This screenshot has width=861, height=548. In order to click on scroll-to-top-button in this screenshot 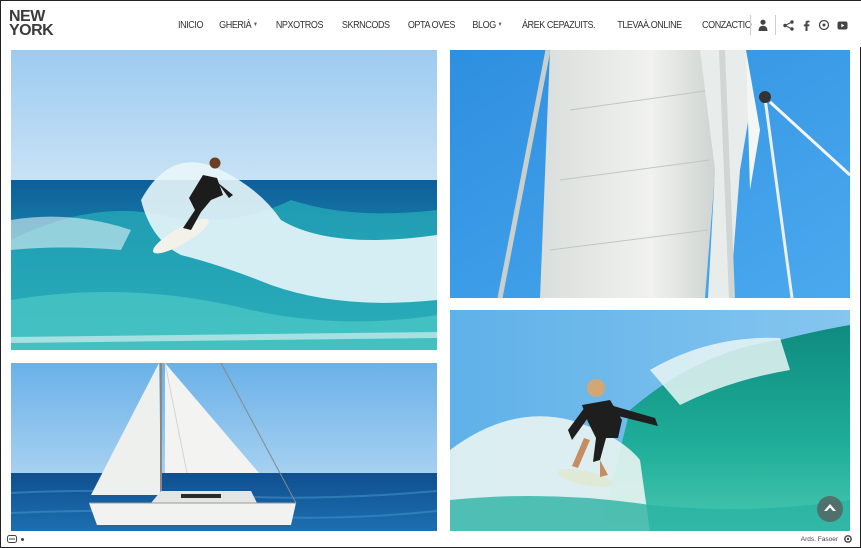, I will do `click(830, 509)`.